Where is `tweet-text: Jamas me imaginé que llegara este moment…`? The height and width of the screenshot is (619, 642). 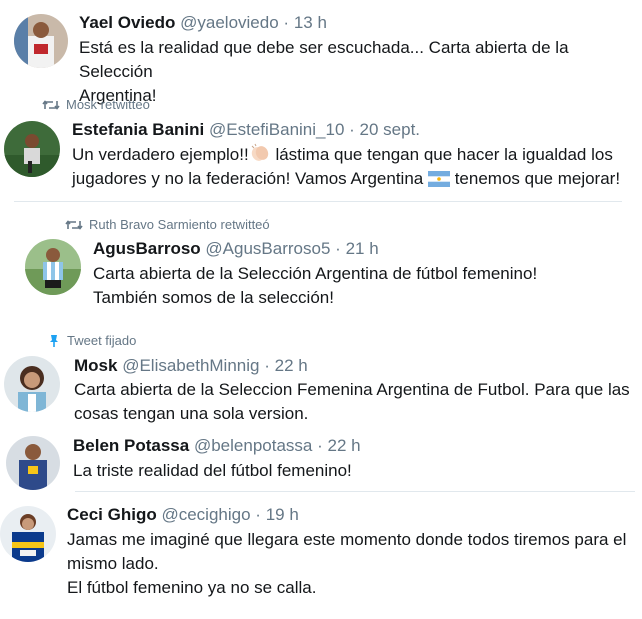 tweet-text: Jamas me imaginé que llegara este moment… is located at coordinates (346, 564).